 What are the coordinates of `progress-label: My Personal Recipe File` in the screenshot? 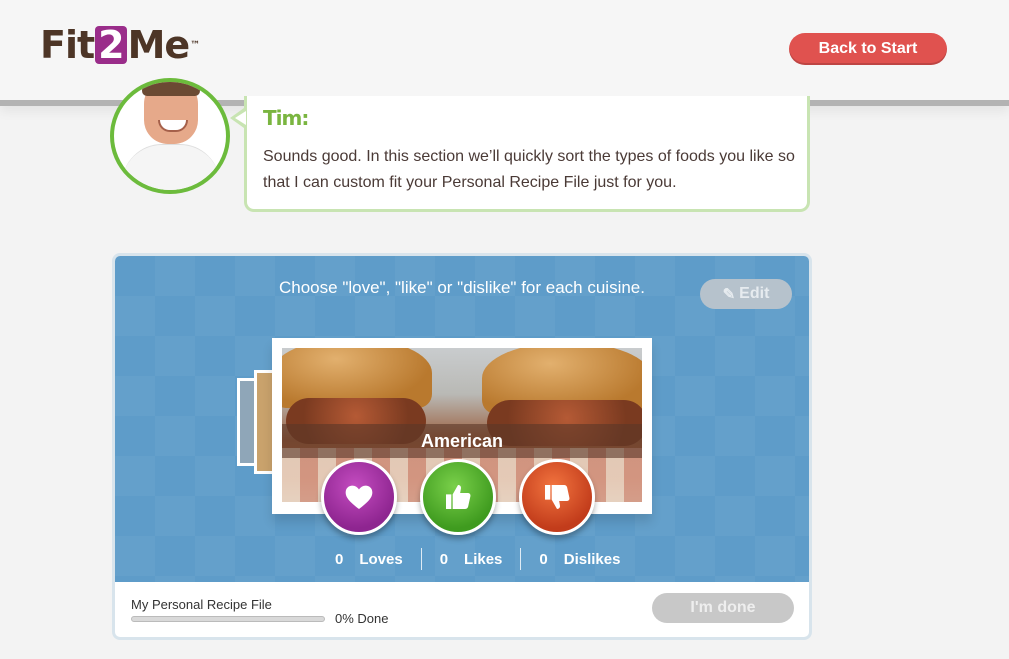 It's located at (201, 604).